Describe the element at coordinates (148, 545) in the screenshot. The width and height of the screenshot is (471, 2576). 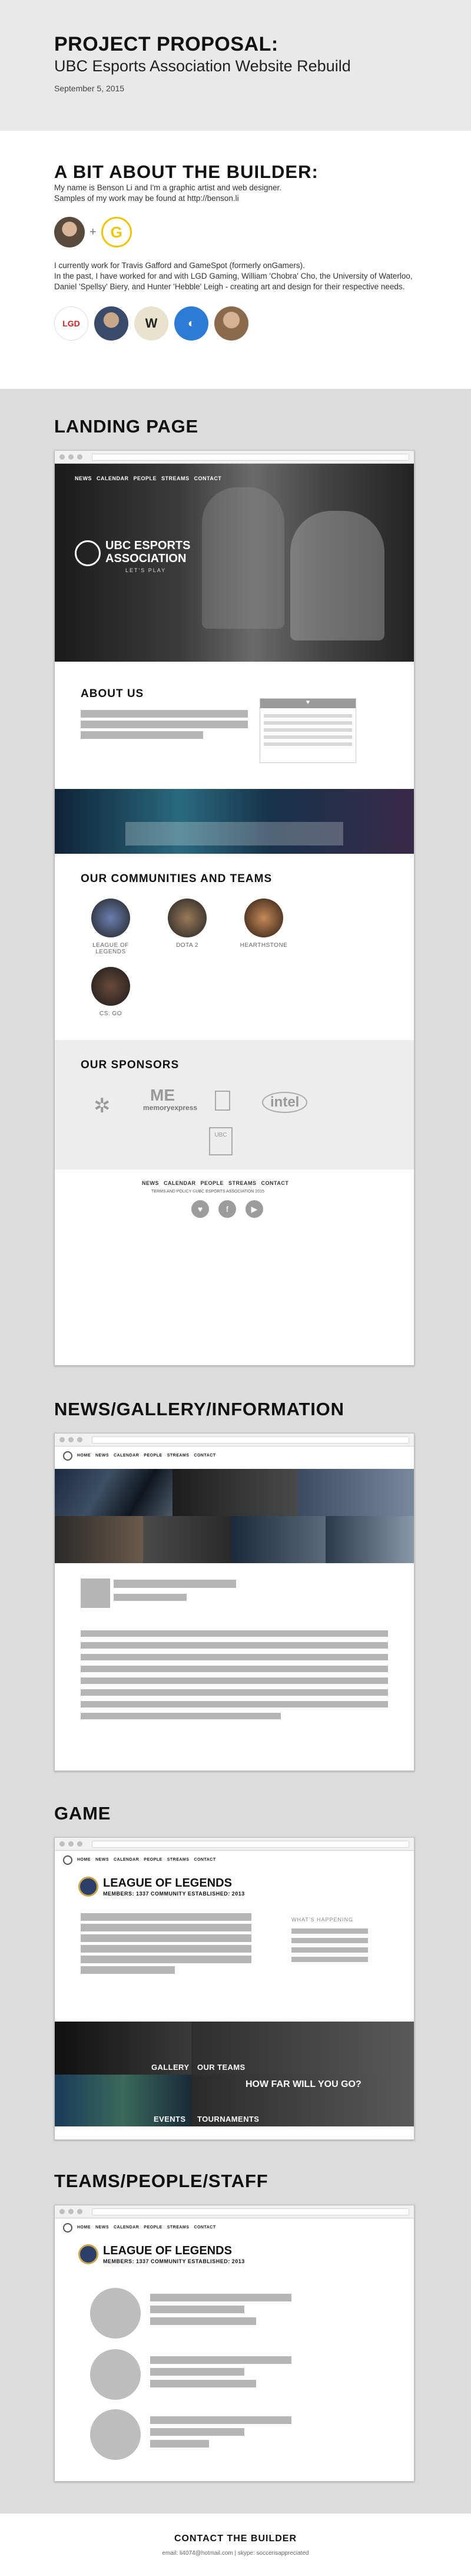
I see `hero-logo-text-1: UBC ESPORTS` at that location.